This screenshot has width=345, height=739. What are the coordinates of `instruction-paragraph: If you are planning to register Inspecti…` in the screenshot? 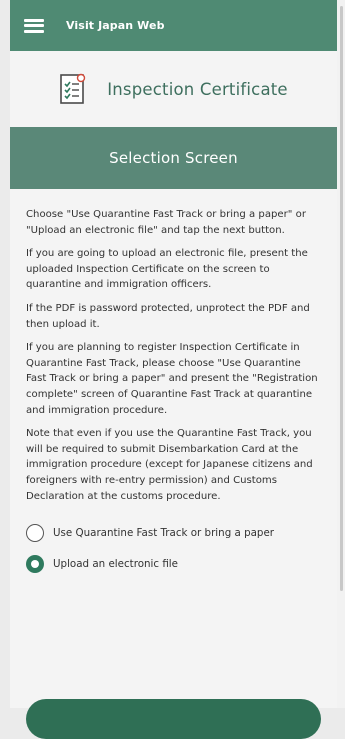 It's located at (172, 379).